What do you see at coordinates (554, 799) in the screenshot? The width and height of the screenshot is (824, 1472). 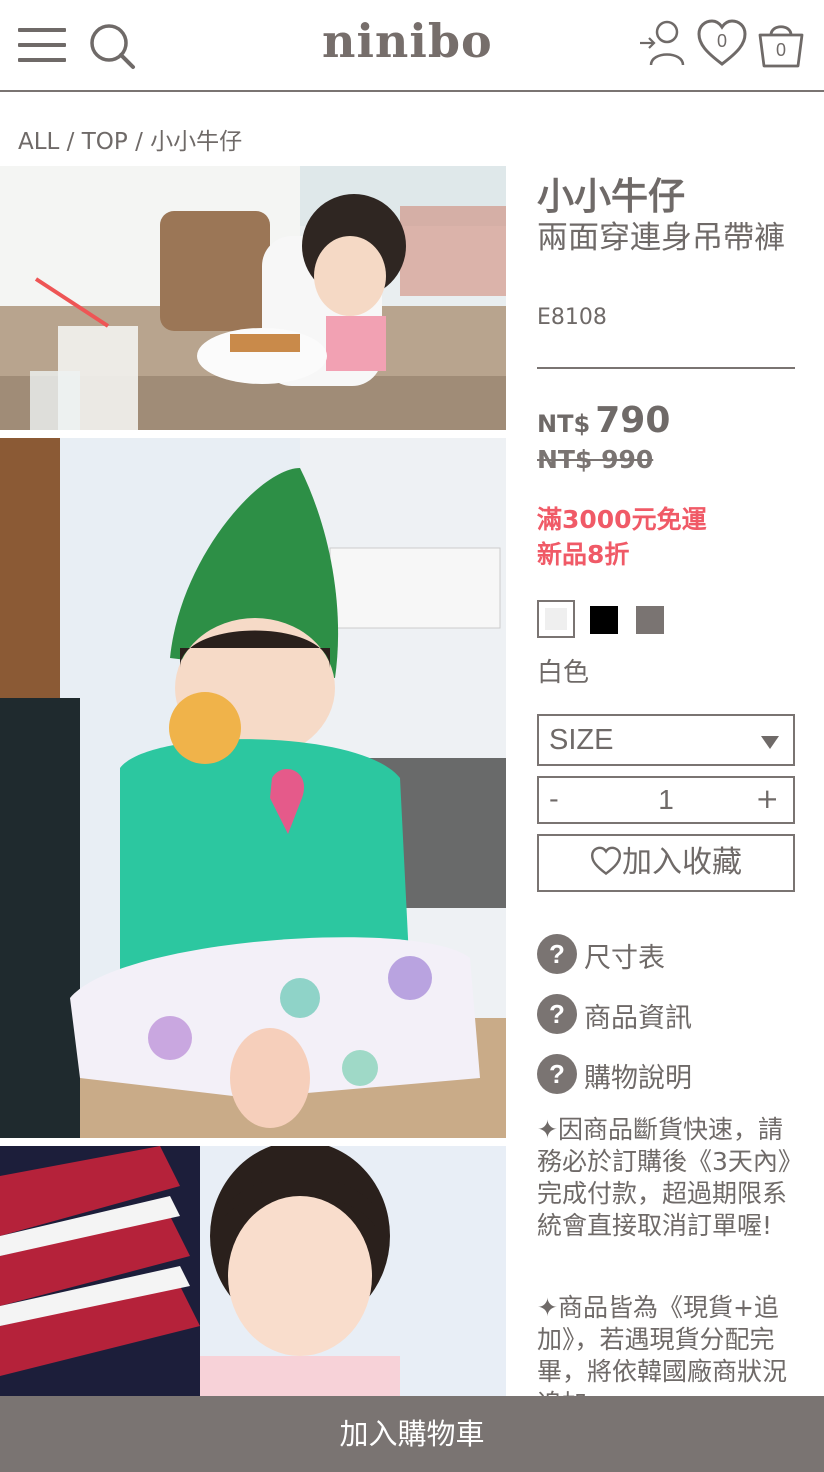 I see `quantity-decrease-button: -` at bounding box center [554, 799].